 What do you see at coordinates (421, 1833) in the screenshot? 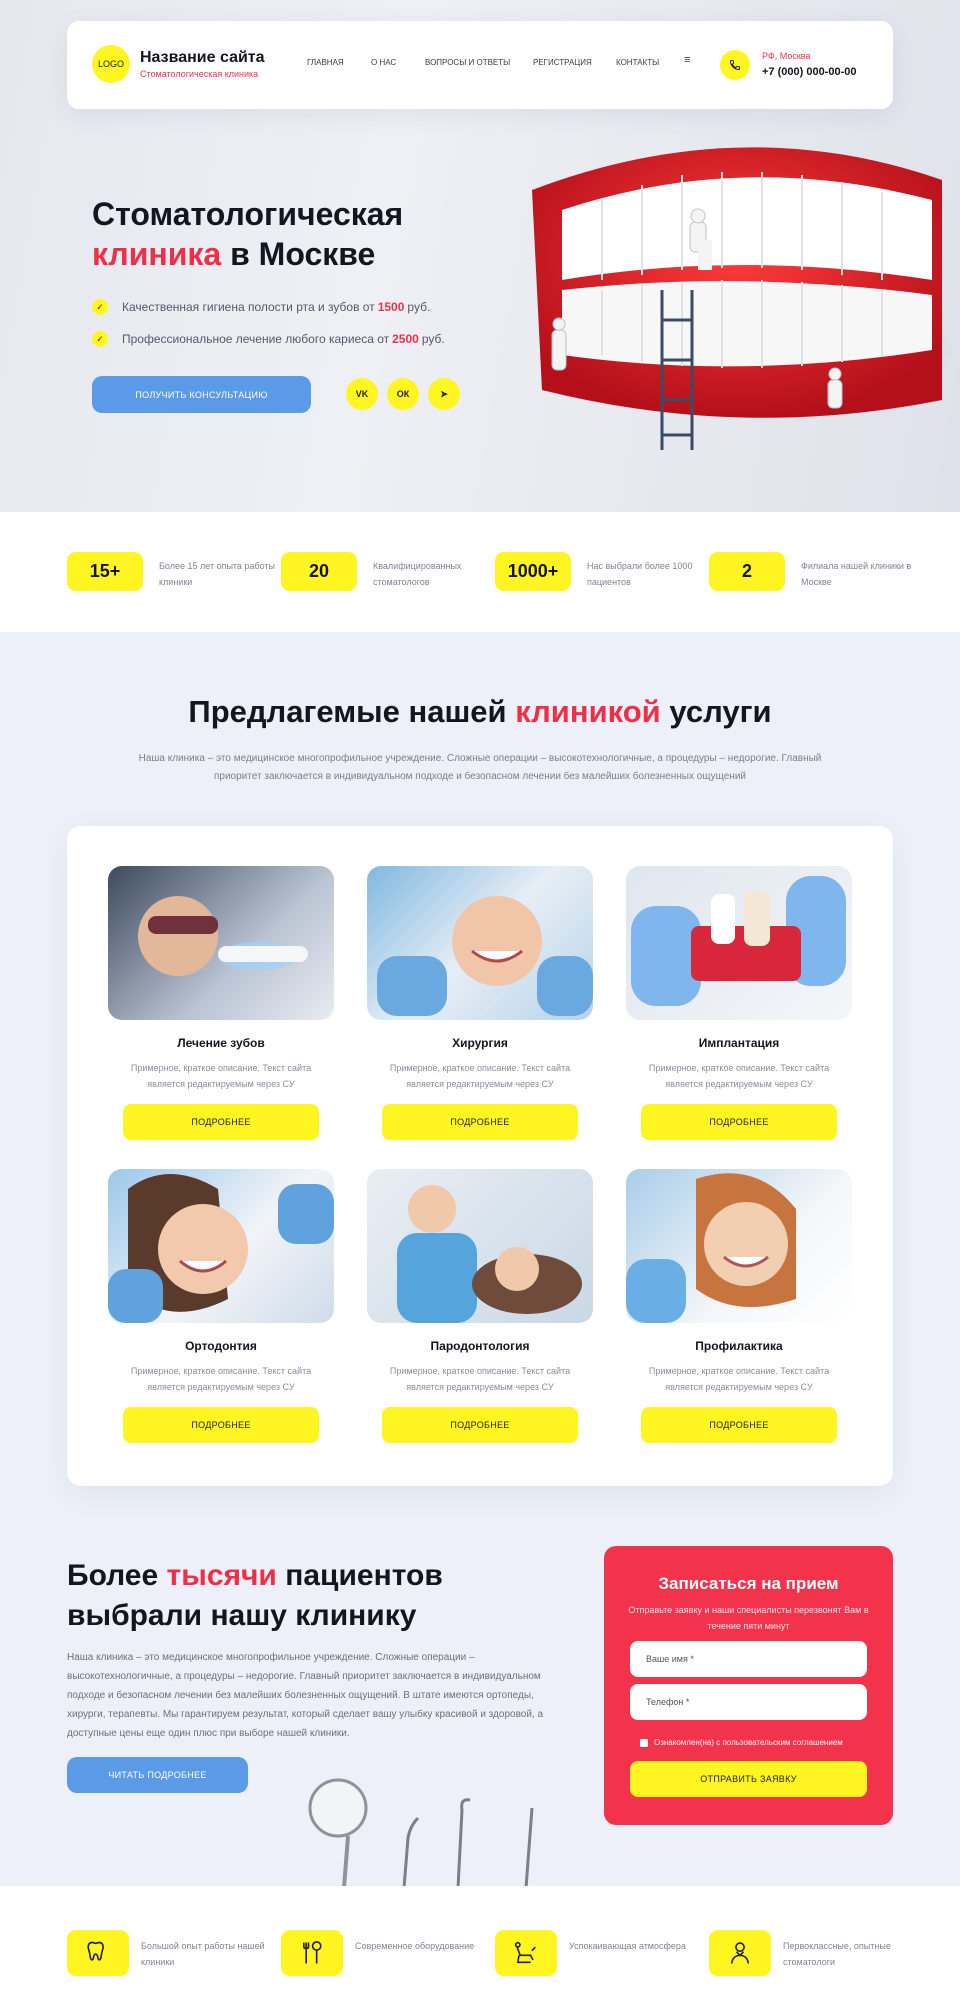
I see `dental-tools-image` at bounding box center [421, 1833].